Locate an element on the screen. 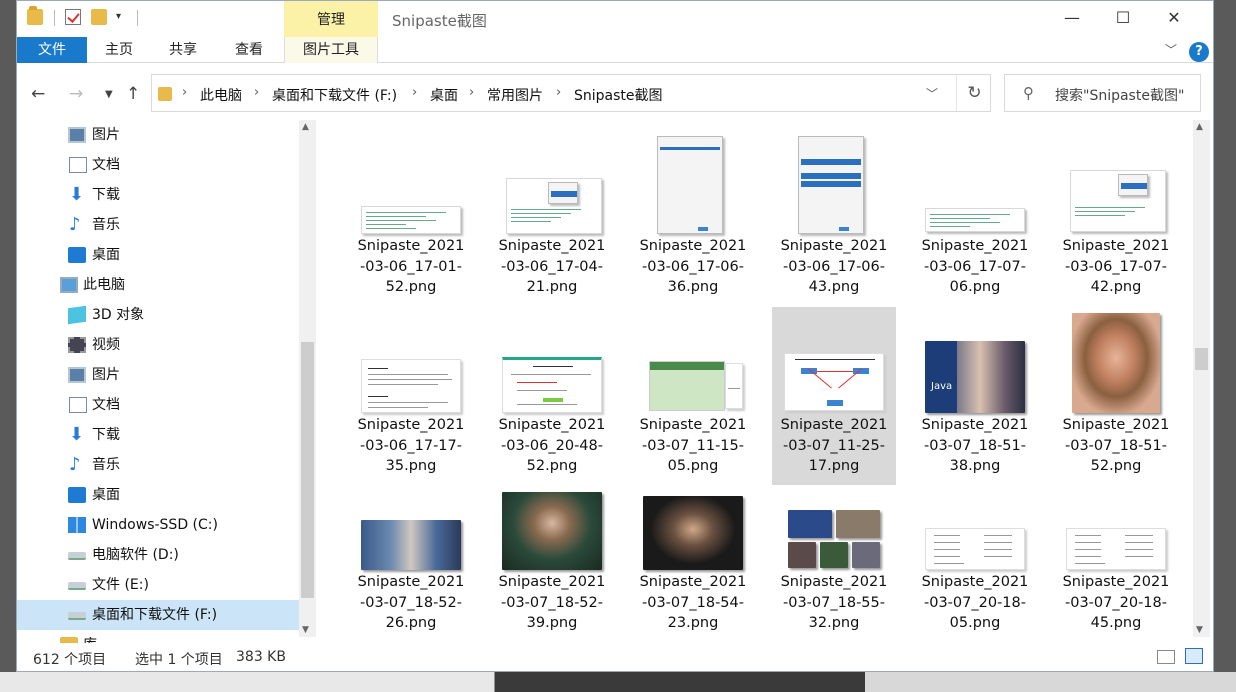 The height and width of the screenshot is (692, 1236). file-item: Snipaste_2021 -03-06_17-01- 52.png is located at coordinates (411, 217).